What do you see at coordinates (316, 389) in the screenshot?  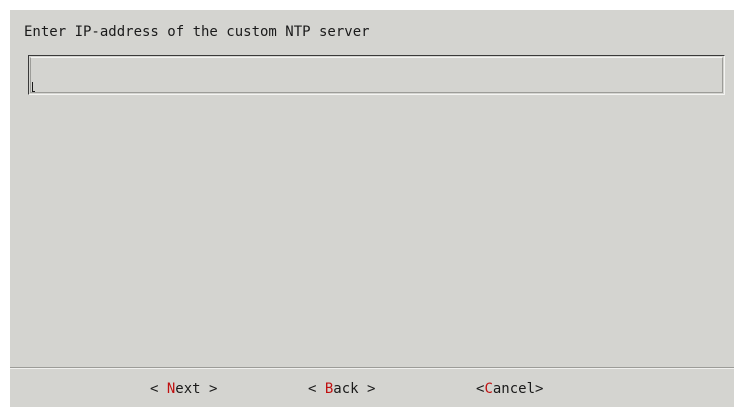 I see `back-button-open: <` at bounding box center [316, 389].